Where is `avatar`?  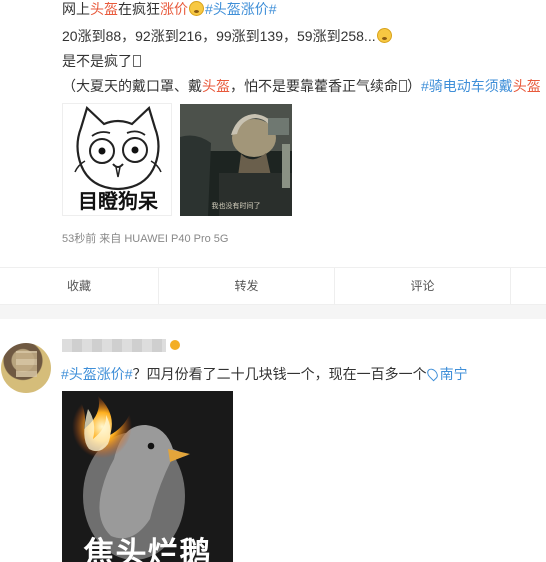
avatar is located at coordinates (26, 368).